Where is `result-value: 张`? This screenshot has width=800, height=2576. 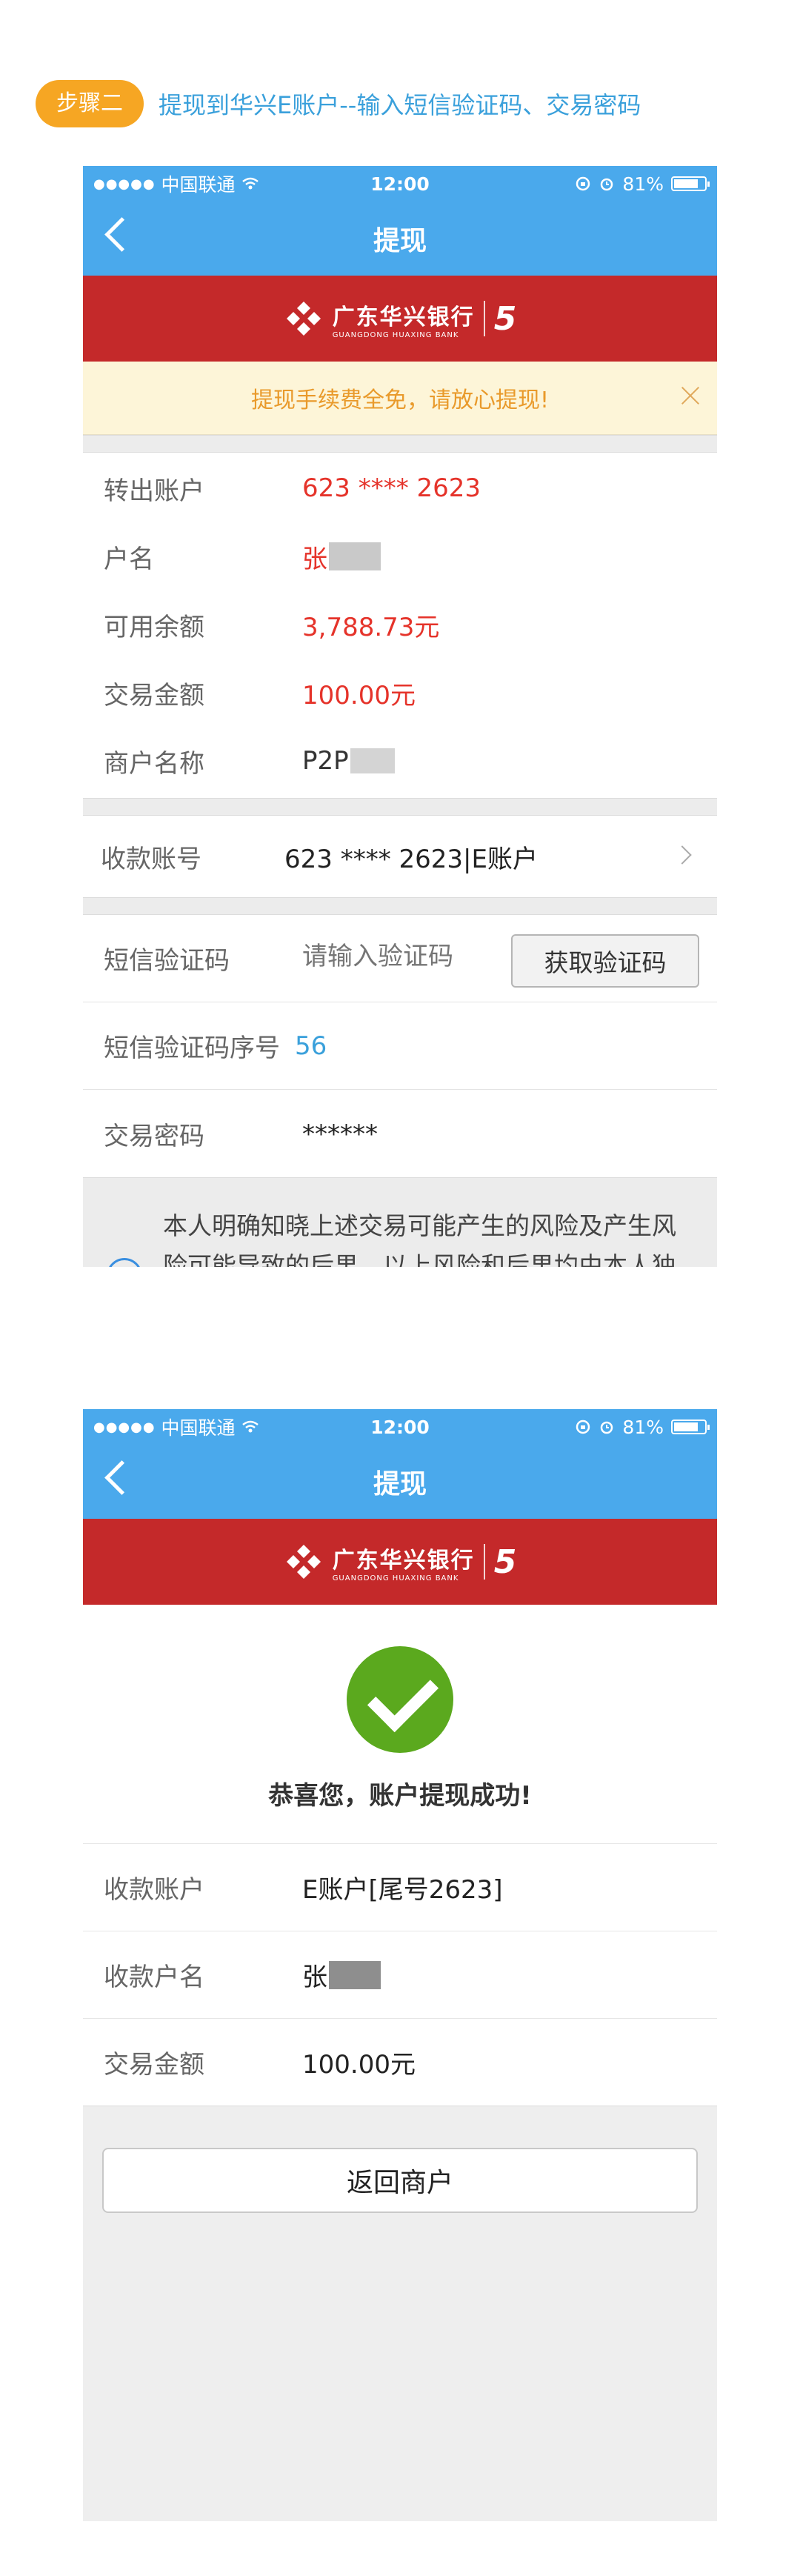 result-value: 张 is located at coordinates (314, 1977).